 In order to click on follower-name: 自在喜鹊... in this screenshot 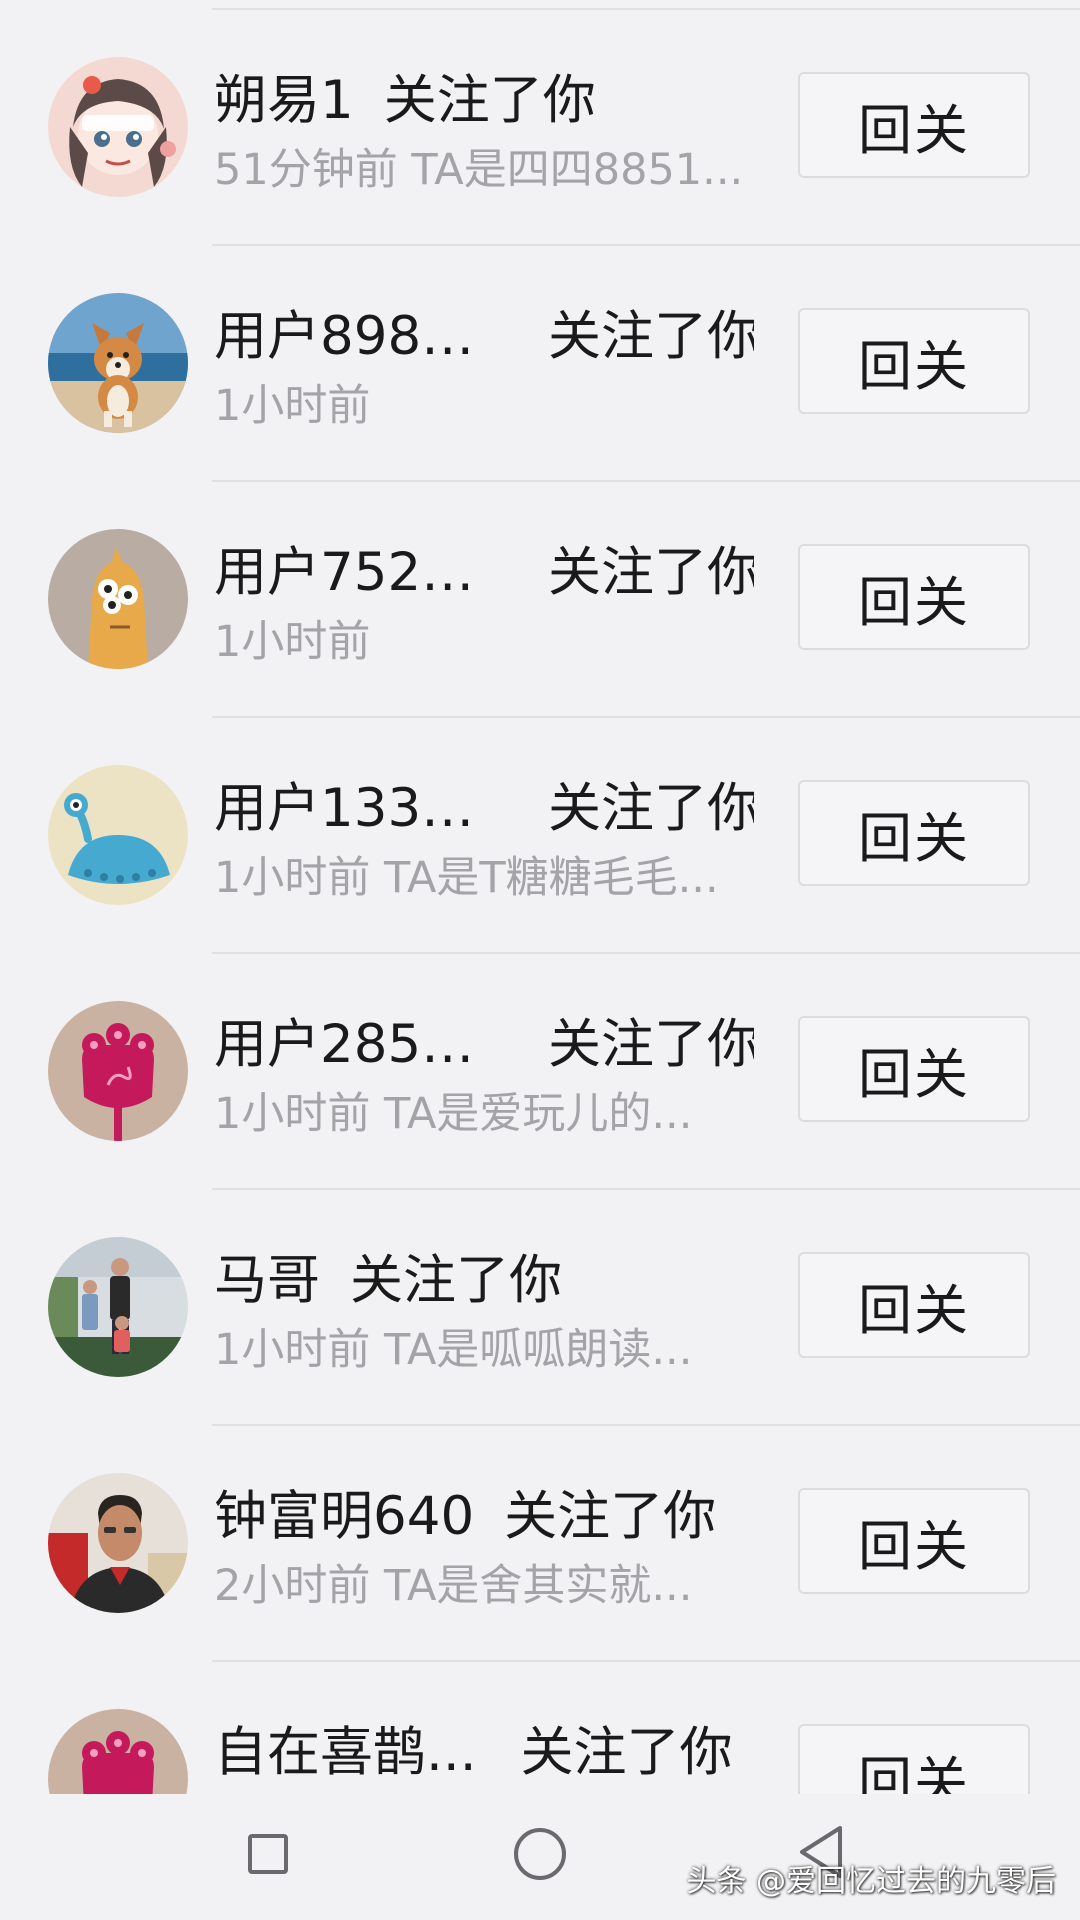, I will do `click(345, 1753)`.